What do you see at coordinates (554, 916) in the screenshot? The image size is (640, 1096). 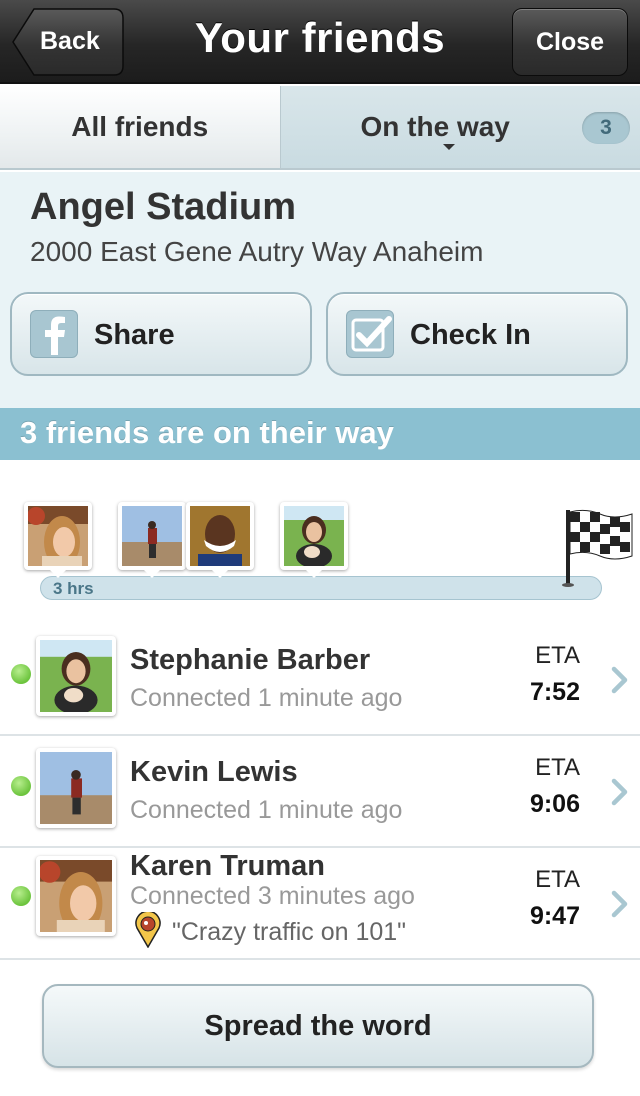 I see `eta-time: 9:47` at bounding box center [554, 916].